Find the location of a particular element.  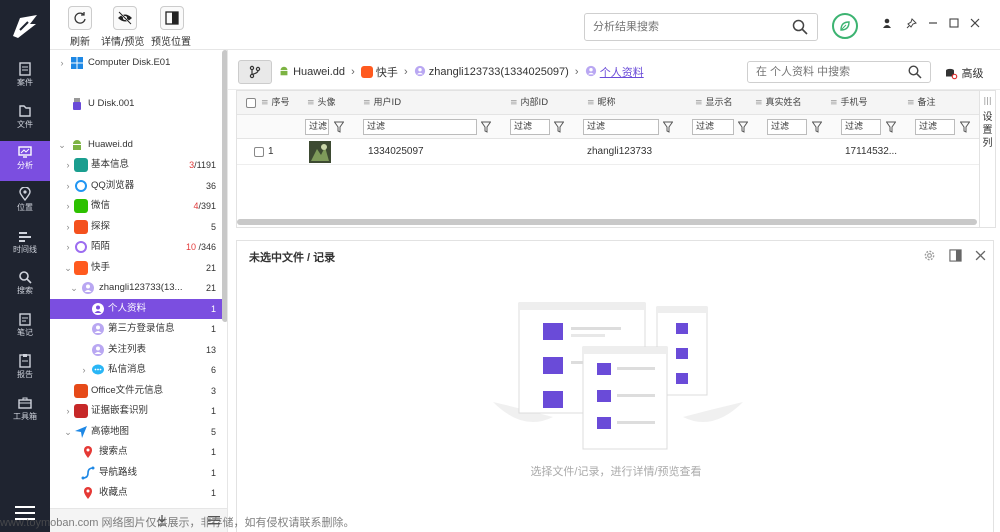

filter-input-internal-id: 过滤 is located at coordinates (530, 127).